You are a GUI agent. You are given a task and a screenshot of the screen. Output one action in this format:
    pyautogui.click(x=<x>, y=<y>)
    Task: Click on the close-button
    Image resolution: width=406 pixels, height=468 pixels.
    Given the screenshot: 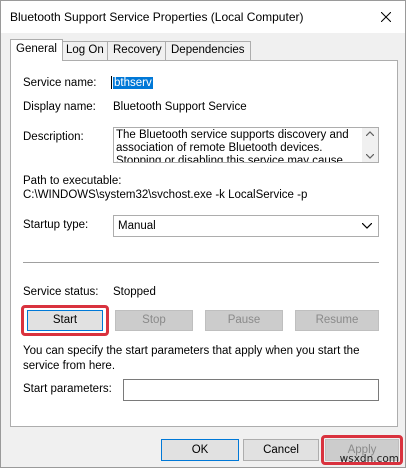 What is the action you would take?
    pyautogui.click(x=386, y=17)
    